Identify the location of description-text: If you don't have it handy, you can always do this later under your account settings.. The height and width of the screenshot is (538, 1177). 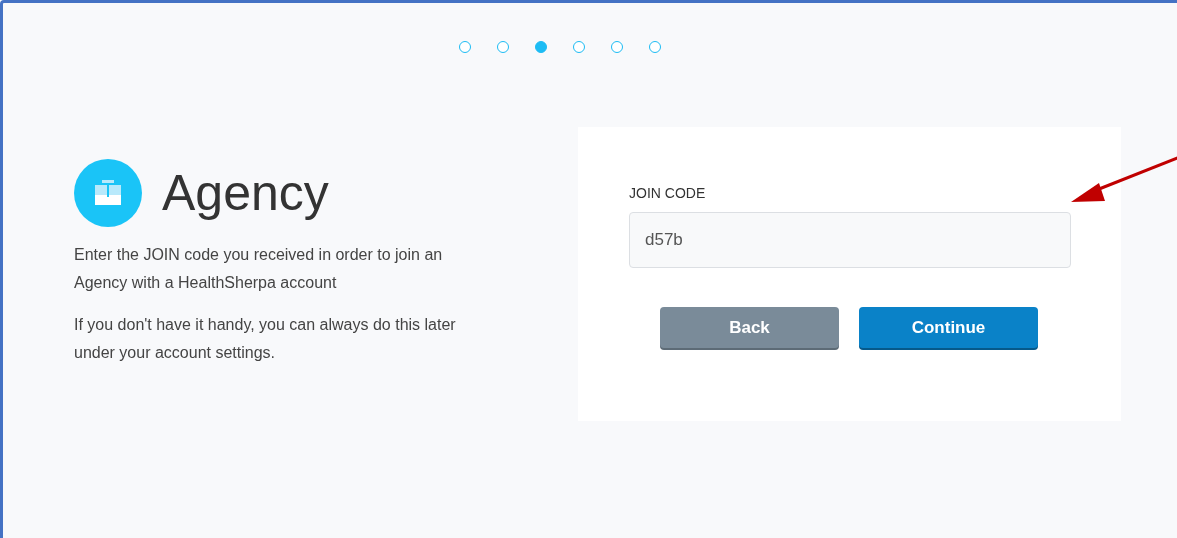
(265, 339).